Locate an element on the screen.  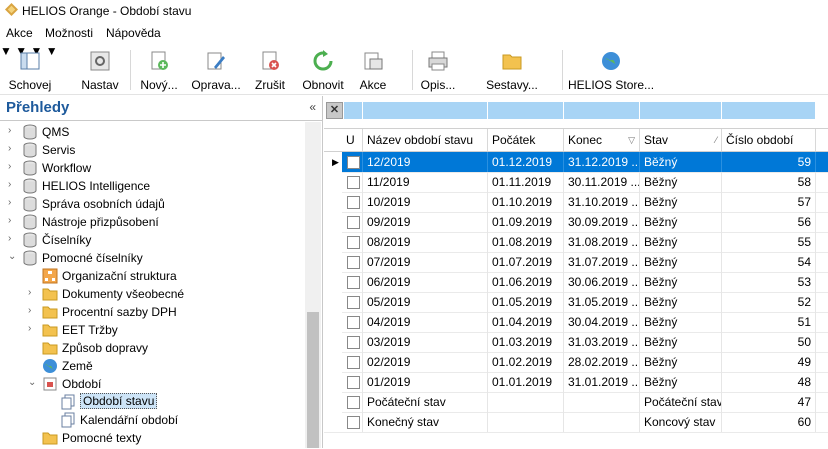
table-row: 07/2019 01.07.2019 31.07.2019 ... Běžný 54 is located at coordinates (576, 262).